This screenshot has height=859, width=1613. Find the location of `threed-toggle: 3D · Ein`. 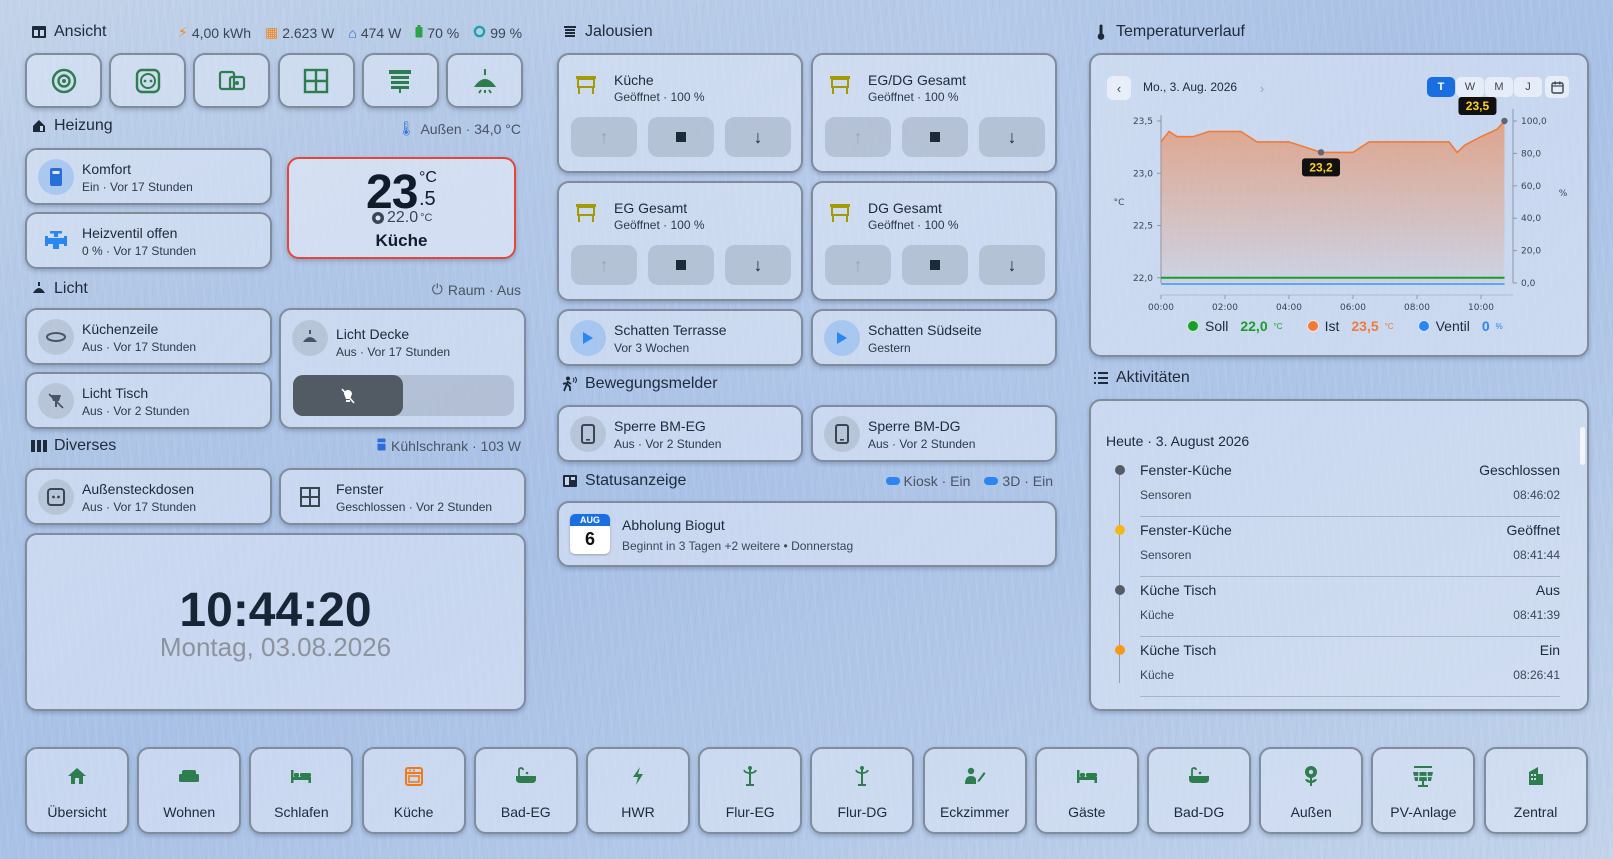

threed-toggle: 3D · Ein is located at coordinates (1018, 481).